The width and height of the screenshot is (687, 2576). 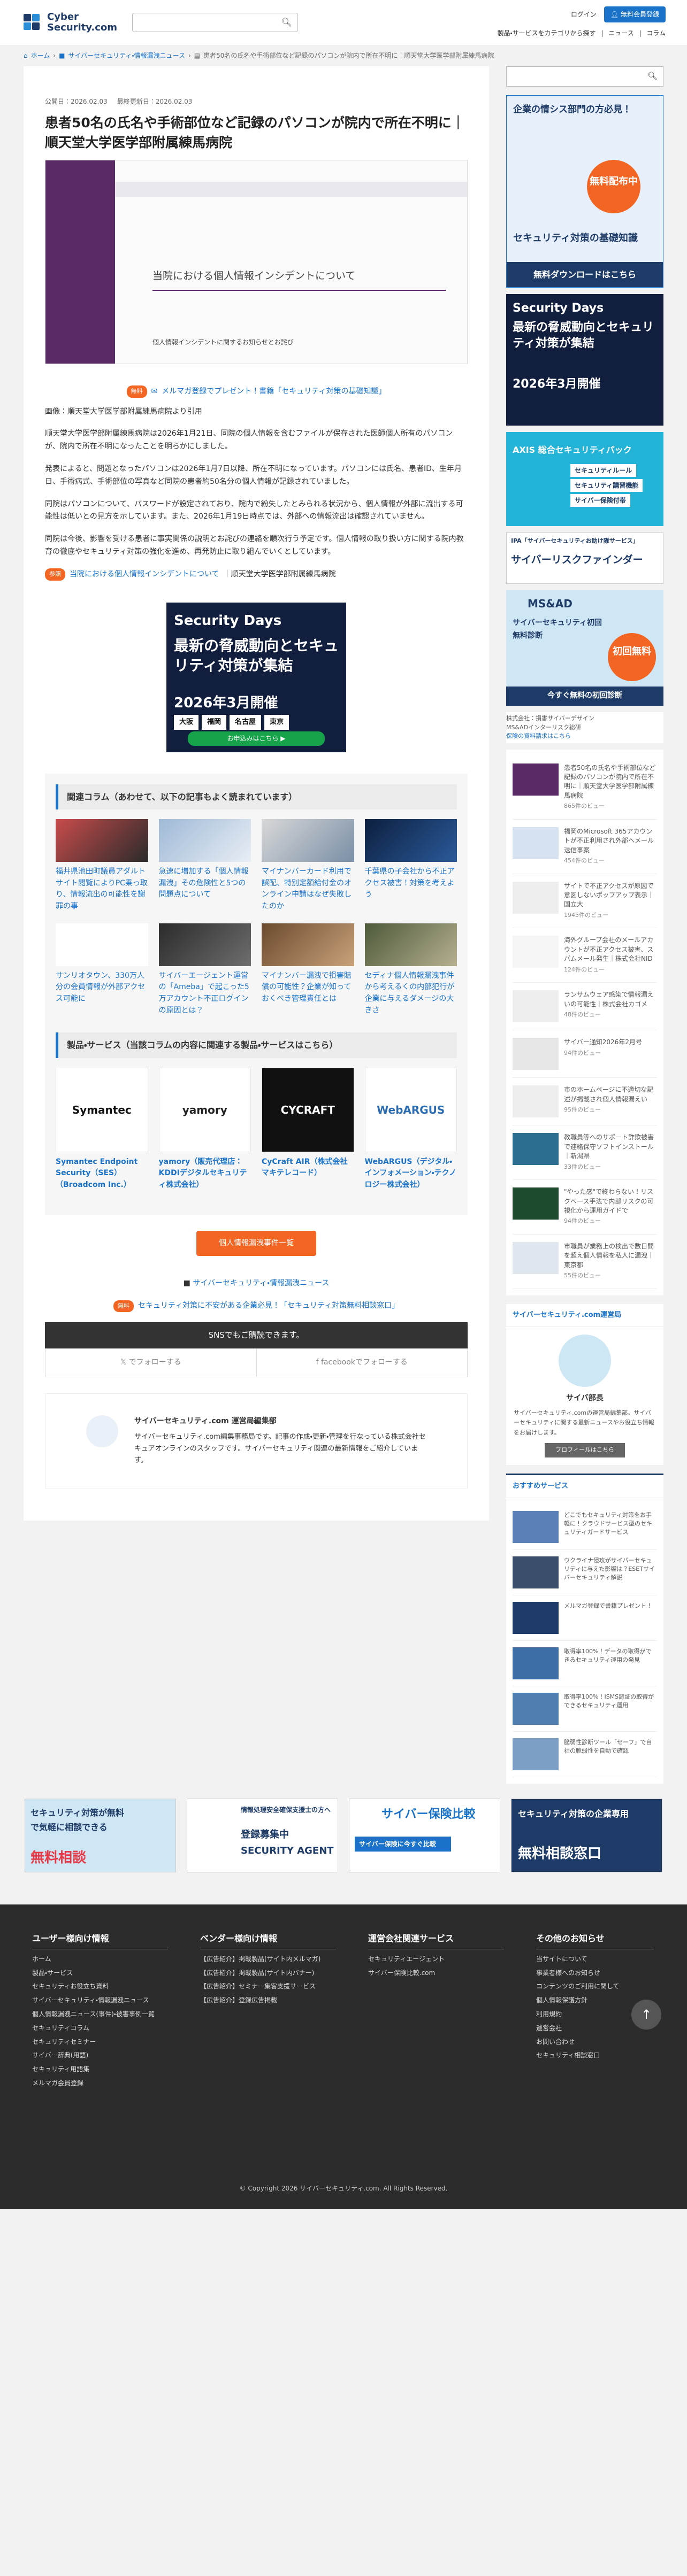 What do you see at coordinates (268, 1987) in the screenshot?
I see `footer-link: 【広告紹介】セミナー集客支援サービス` at bounding box center [268, 1987].